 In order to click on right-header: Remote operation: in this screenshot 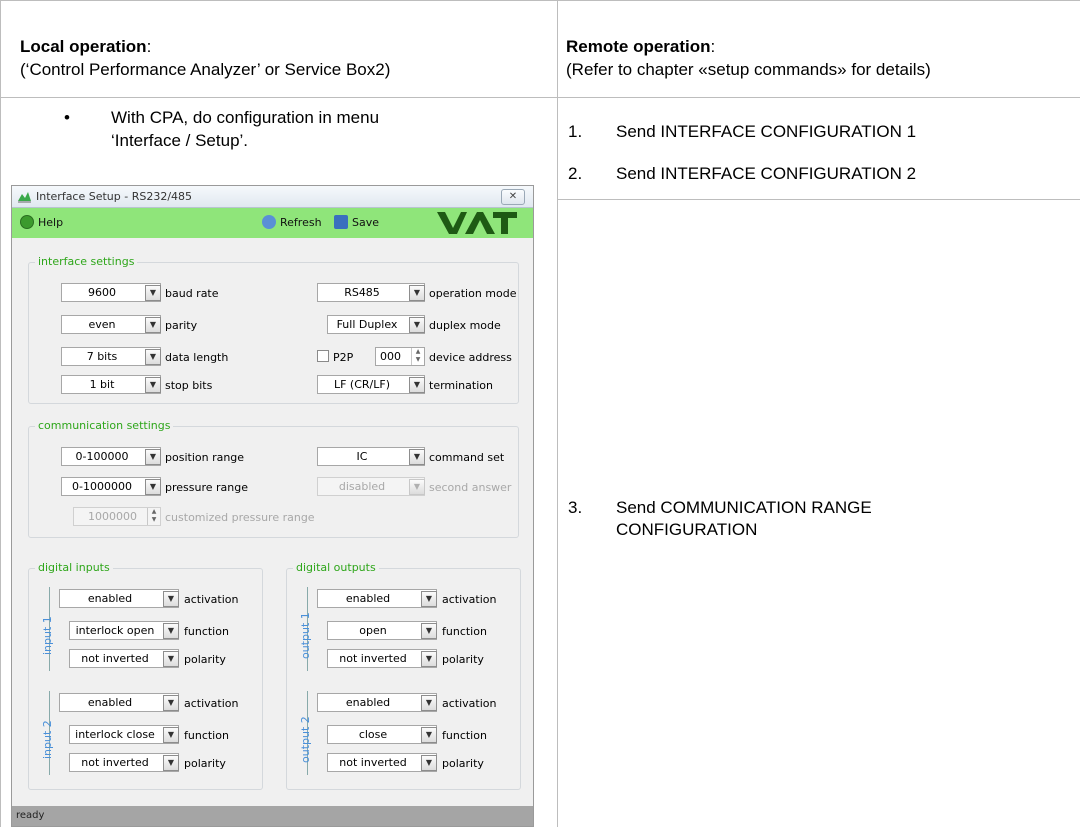, I will do `click(640, 47)`.